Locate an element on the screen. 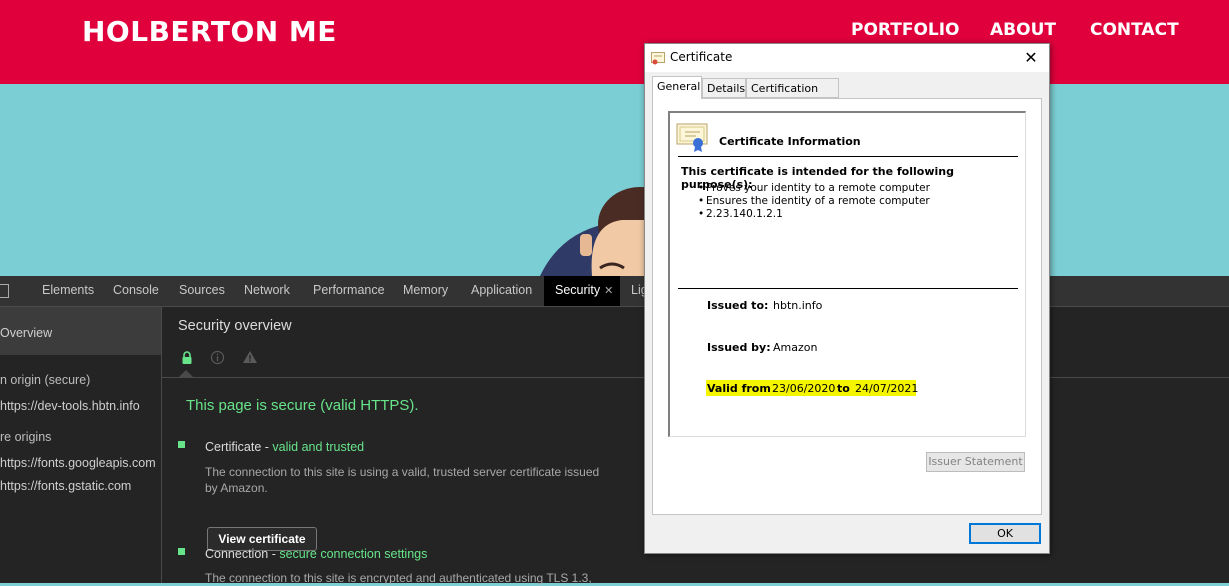 This screenshot has height=586, width=1229. selected-summary-pointer is located at coordinates (186, 373).